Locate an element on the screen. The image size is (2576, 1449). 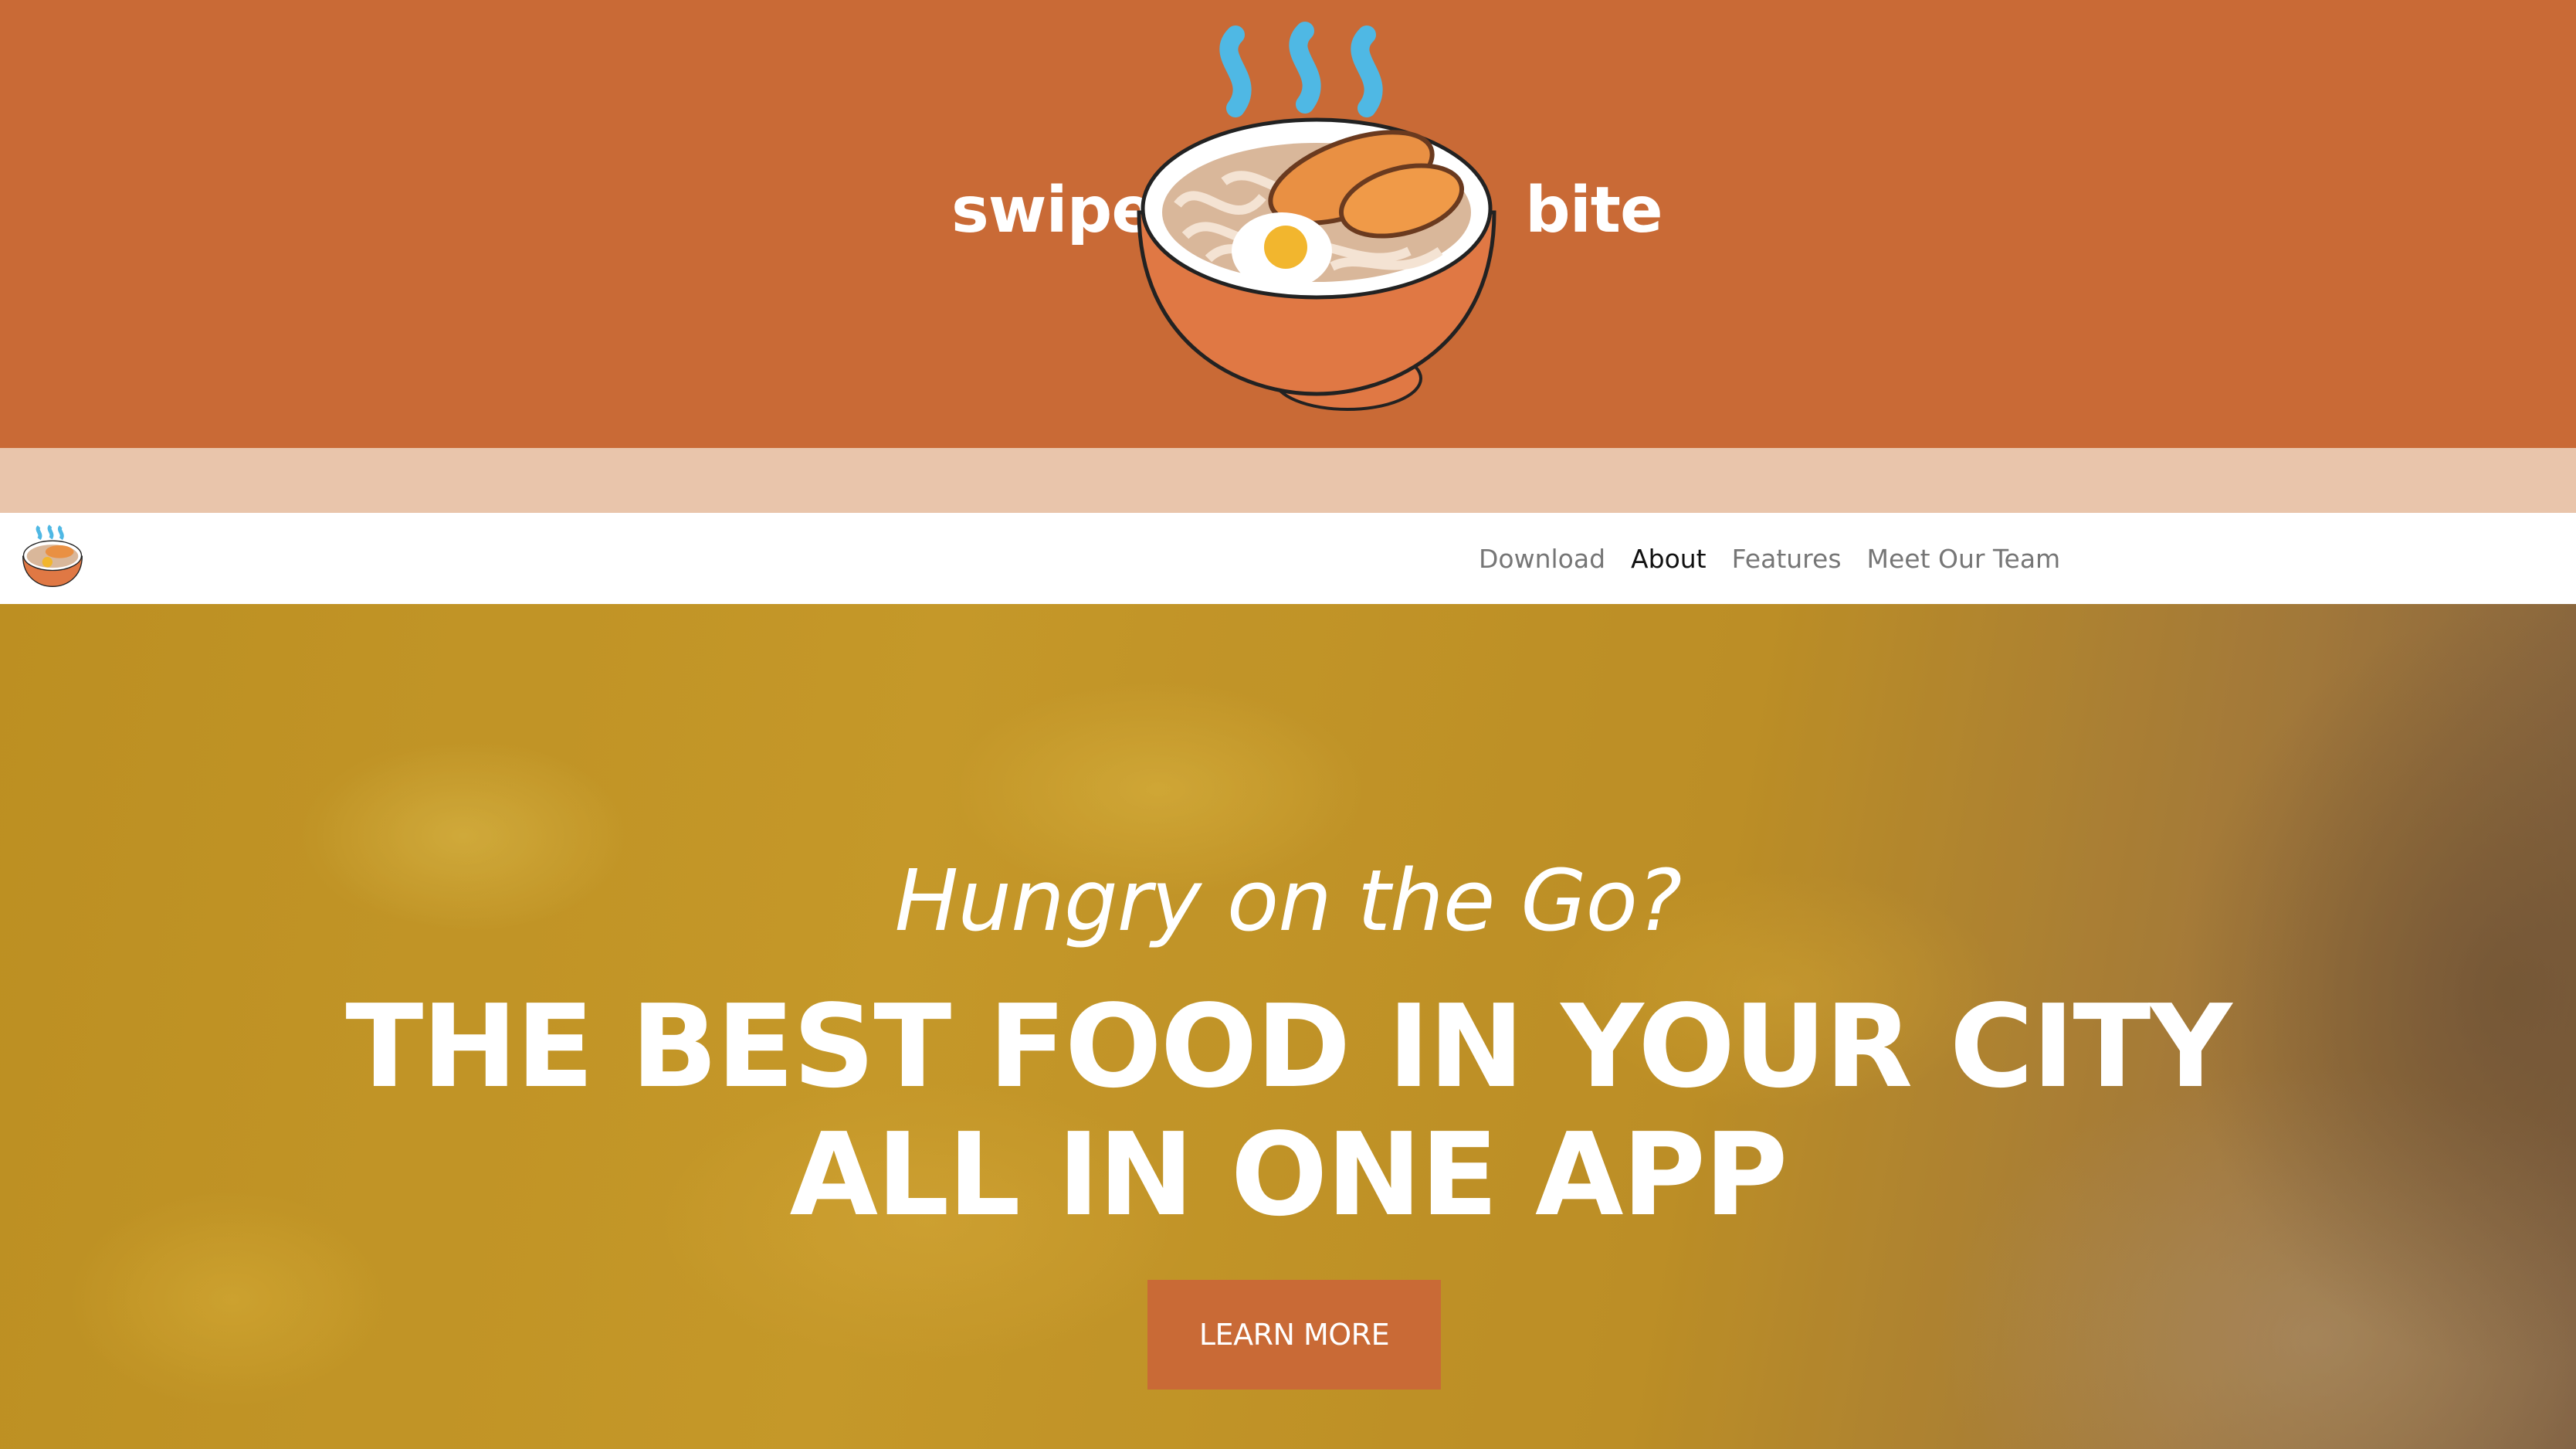
hero-subtitle: Hungry on the Go? is located at coordinates (1288, 900).